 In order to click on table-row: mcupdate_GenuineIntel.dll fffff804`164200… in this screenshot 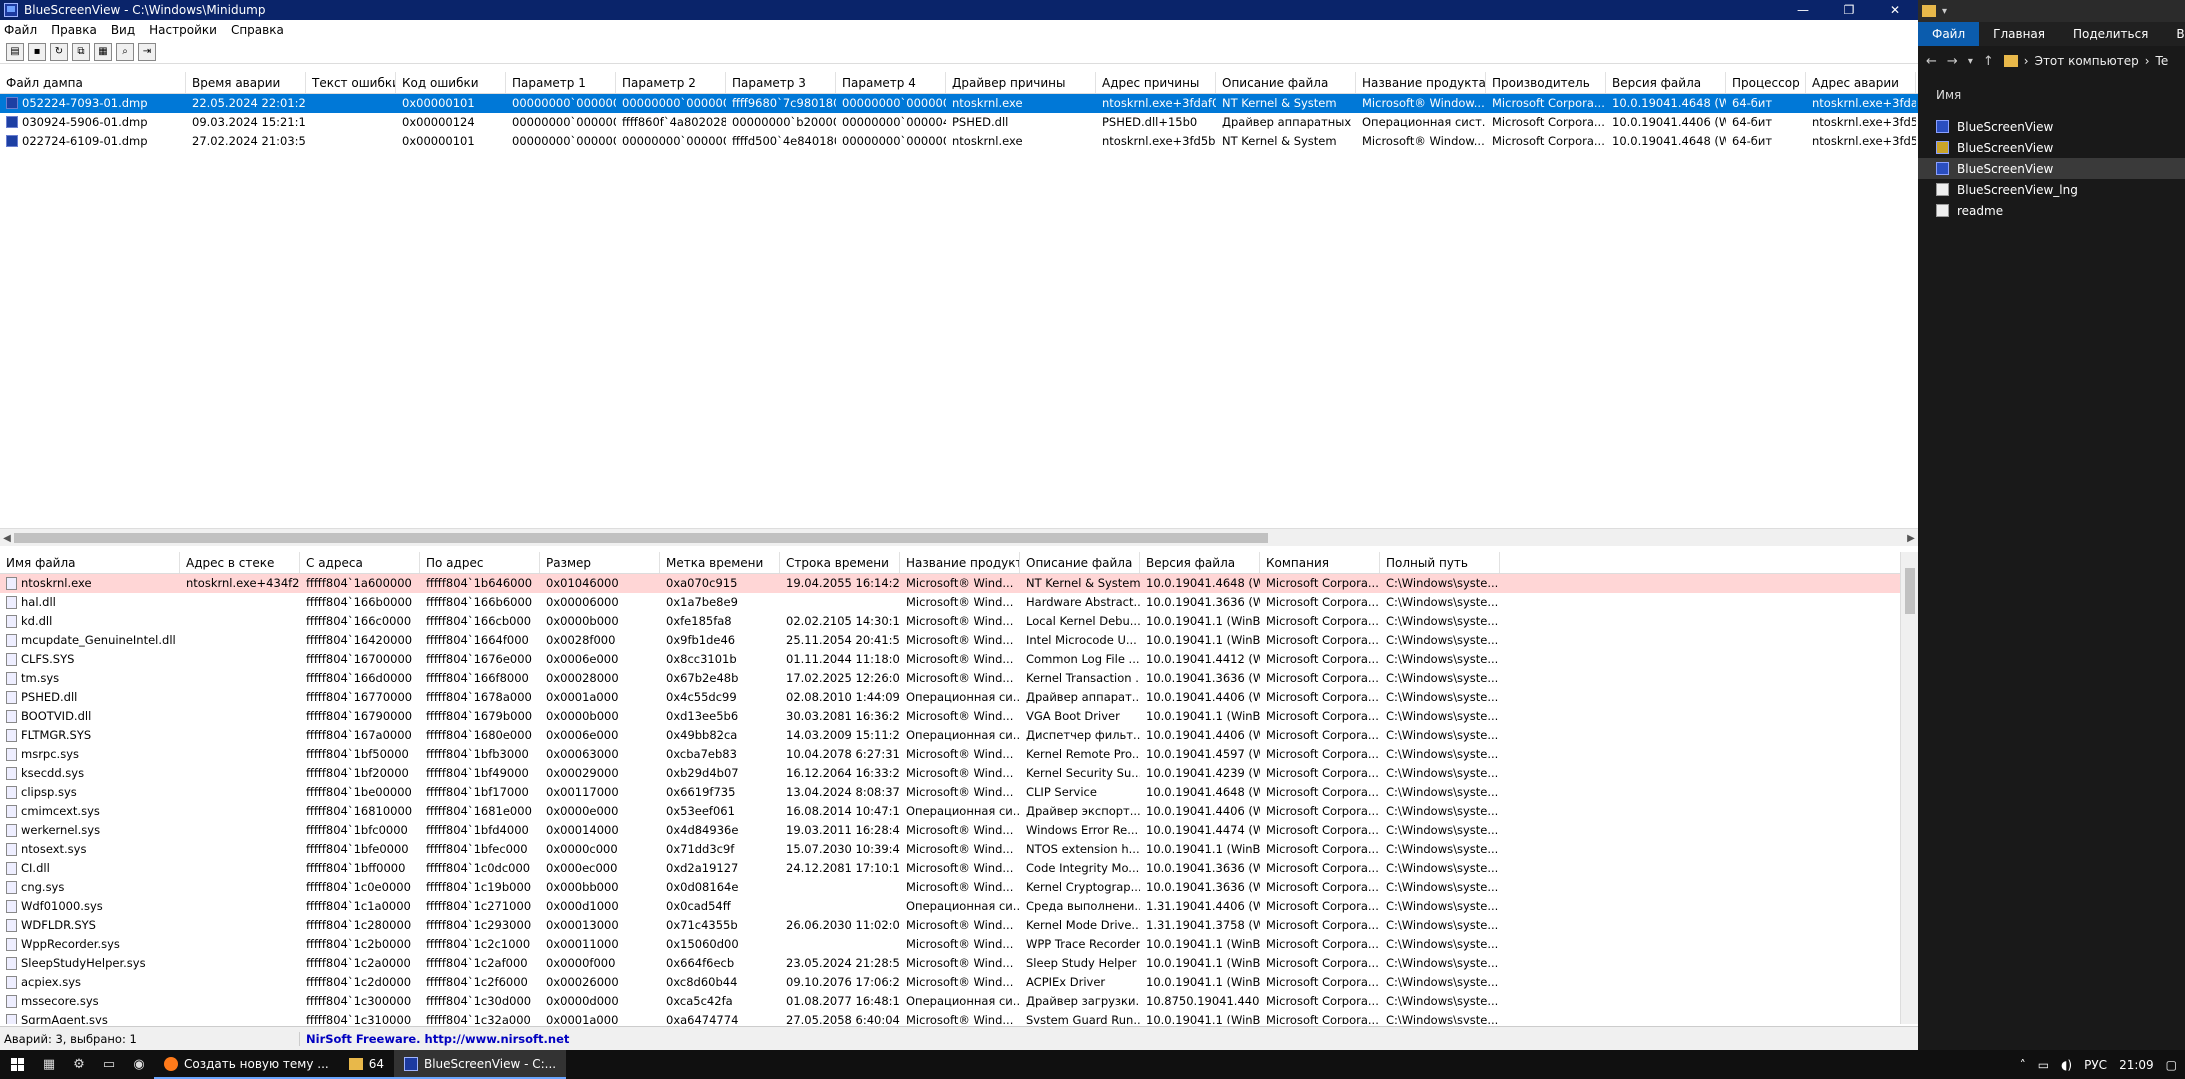, I will do `click(950, 640)`.